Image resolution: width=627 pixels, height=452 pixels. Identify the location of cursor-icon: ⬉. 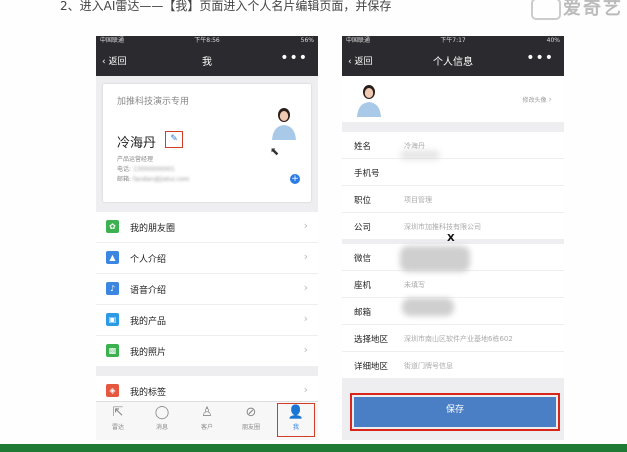
(275, 151).